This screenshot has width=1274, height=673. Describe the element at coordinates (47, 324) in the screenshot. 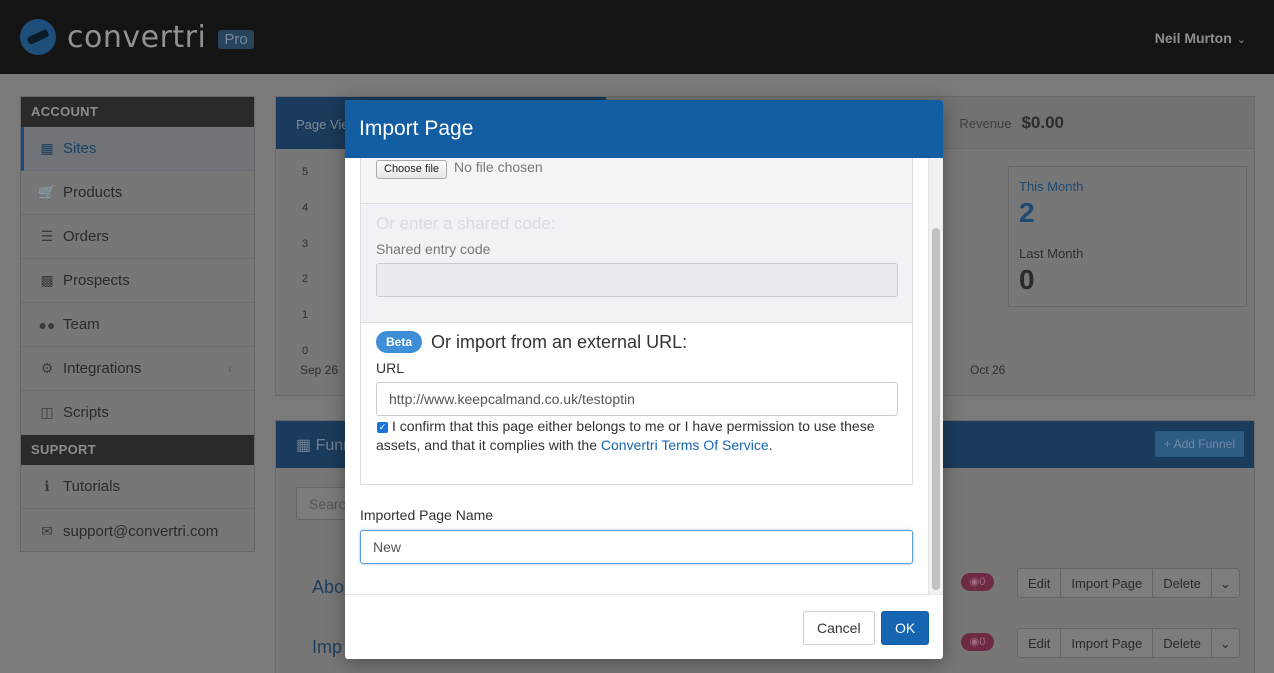

I see `users-icon: ●●` at that location.